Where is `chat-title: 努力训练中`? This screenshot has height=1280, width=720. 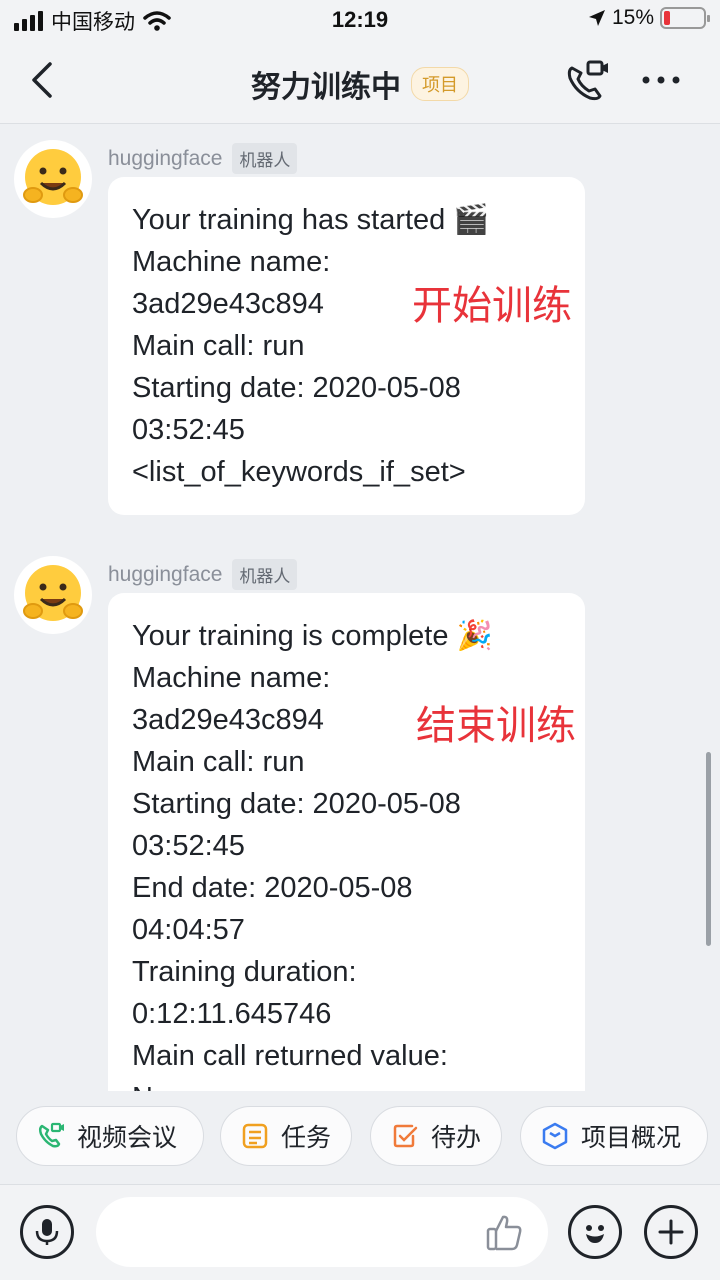 chat-title: 努力训练中 is located at coordinates (326, 87).